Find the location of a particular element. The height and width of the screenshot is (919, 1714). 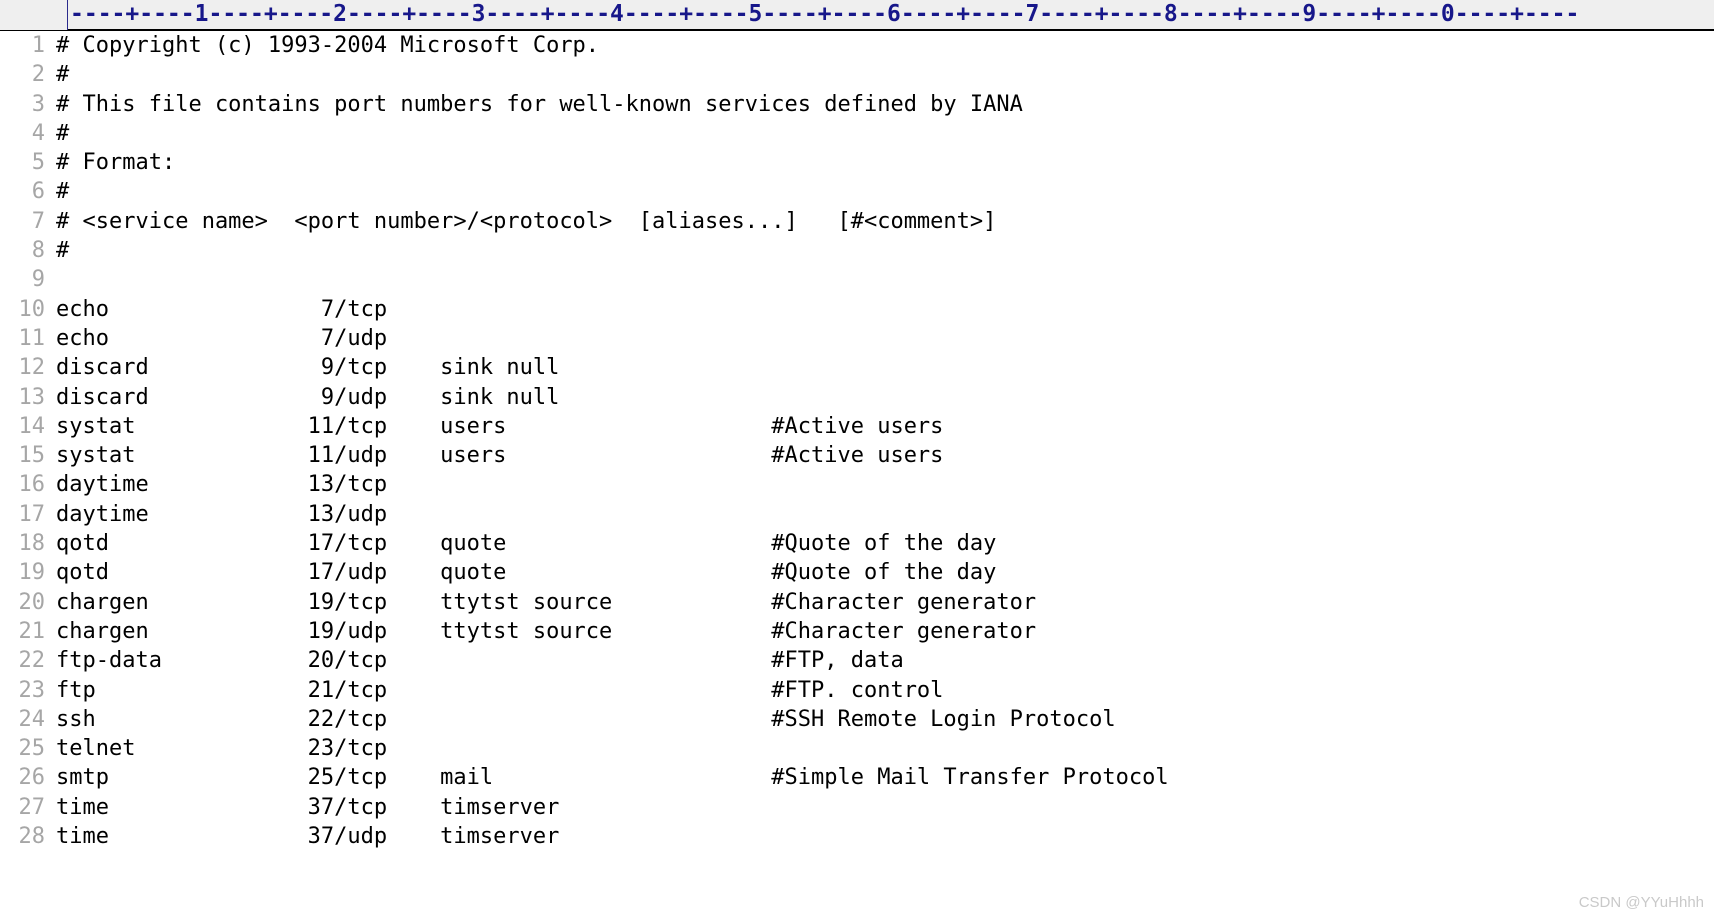

line-number: 22 is located at coordinates (32, 661).